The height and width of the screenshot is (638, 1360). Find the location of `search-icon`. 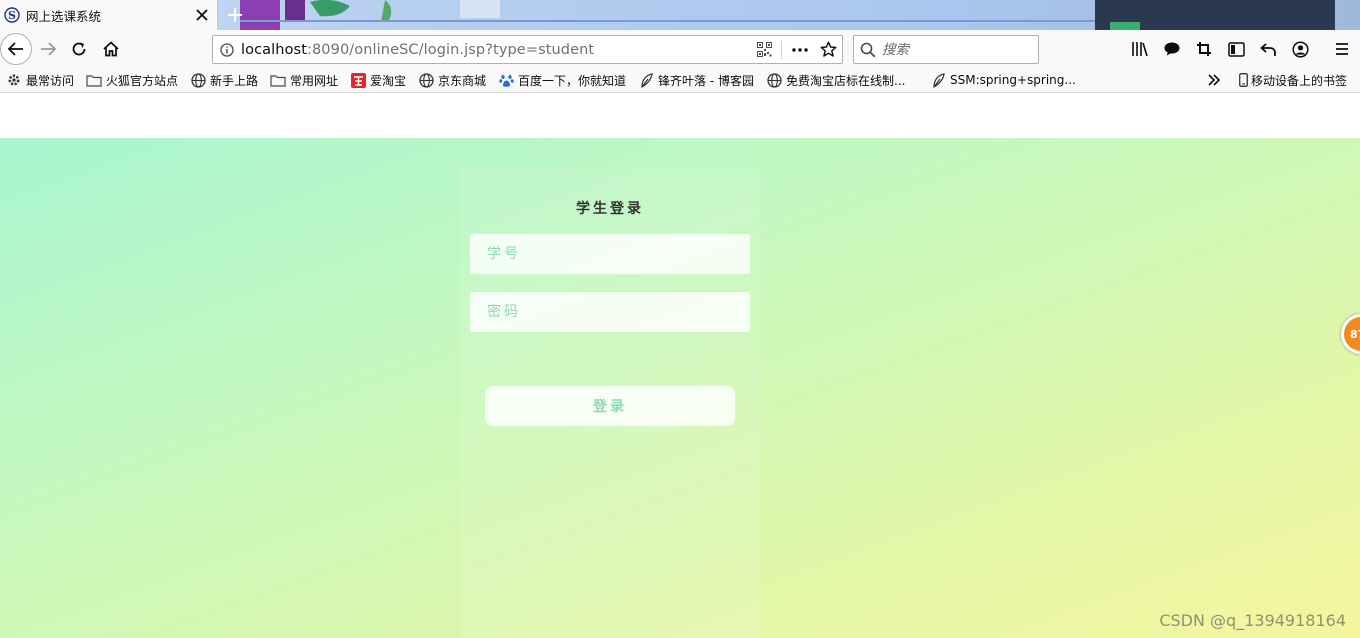

search-icon is located at coordinates (868, 49).